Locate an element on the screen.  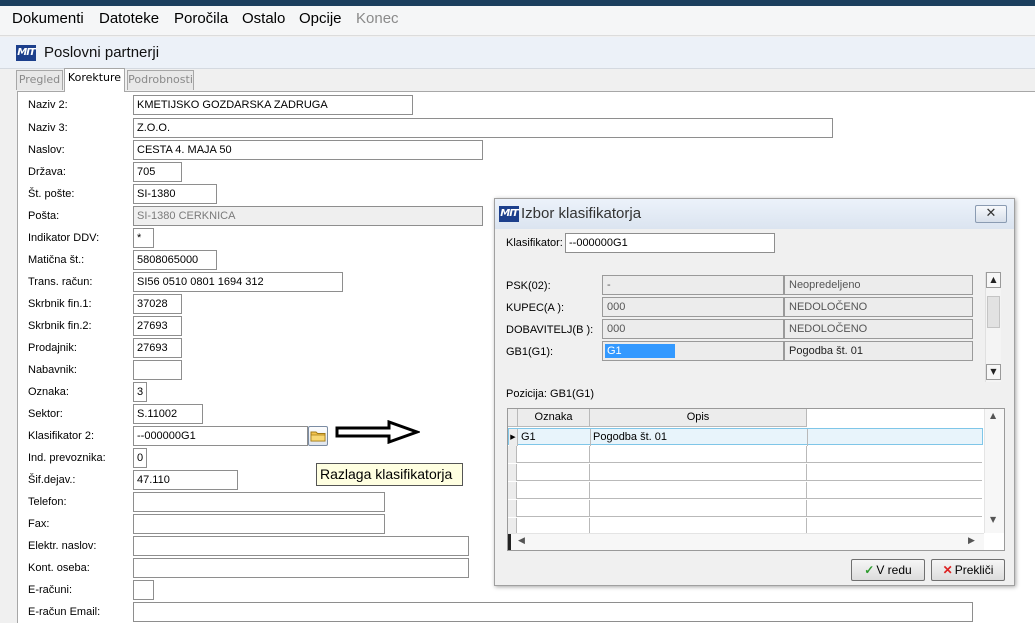
tab-pregled: Pregled is located at coordinates (39, 80).